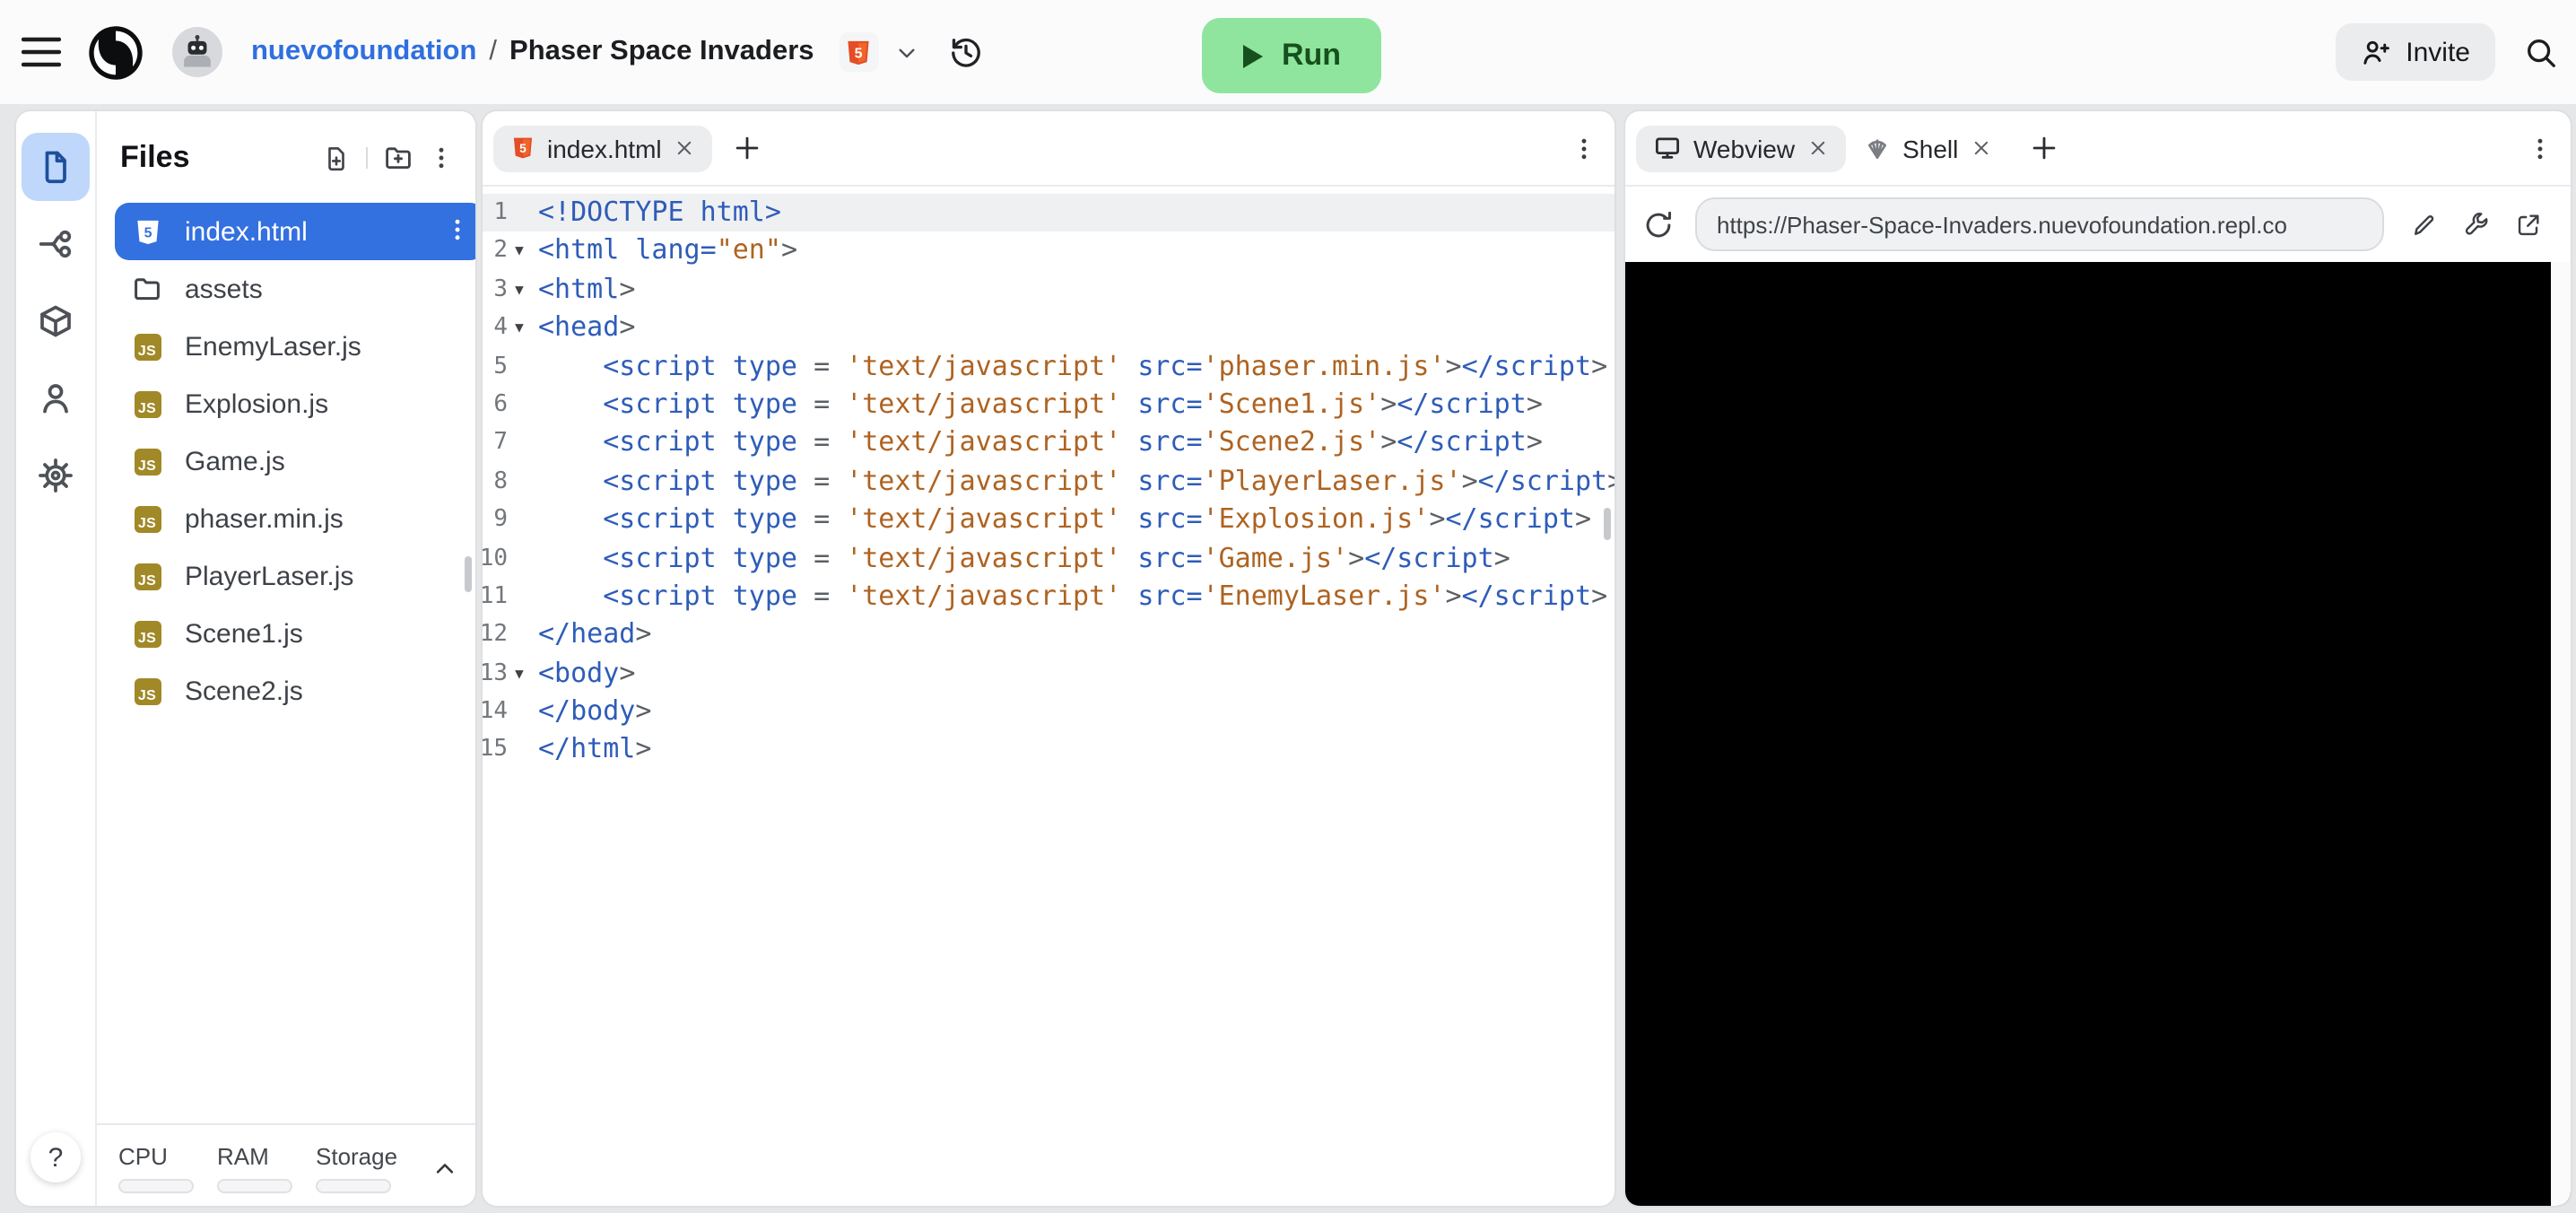 The height and width of the screenshot is (1213, 2576). What do you see at coordinates (586, 673) in the screenshot?
I see `code-line-content: <body>` at bounding box center [586, 673].